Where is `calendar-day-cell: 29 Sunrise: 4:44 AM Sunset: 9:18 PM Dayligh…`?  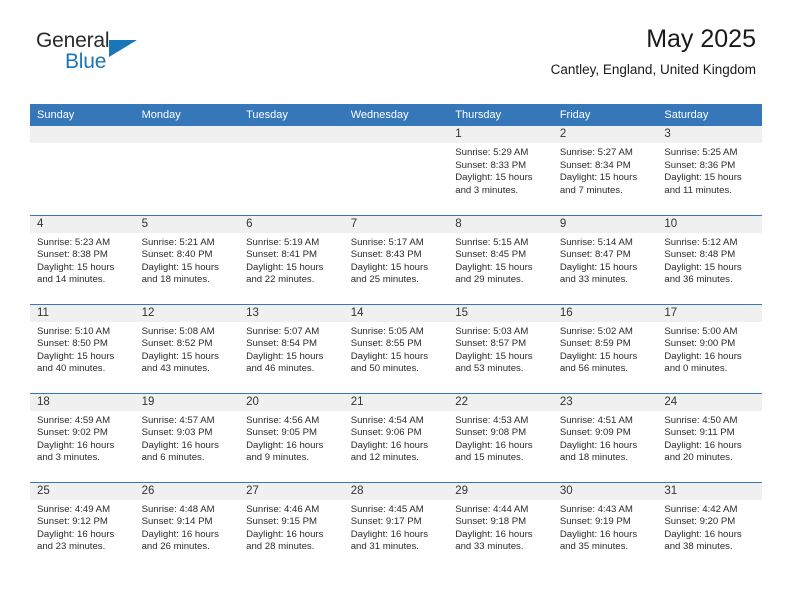
calendar-day-cell: 29 Sunrise: 4:44 AM Sunset: 9:18 PM Dayligh… is located at coordinates (500, 526).